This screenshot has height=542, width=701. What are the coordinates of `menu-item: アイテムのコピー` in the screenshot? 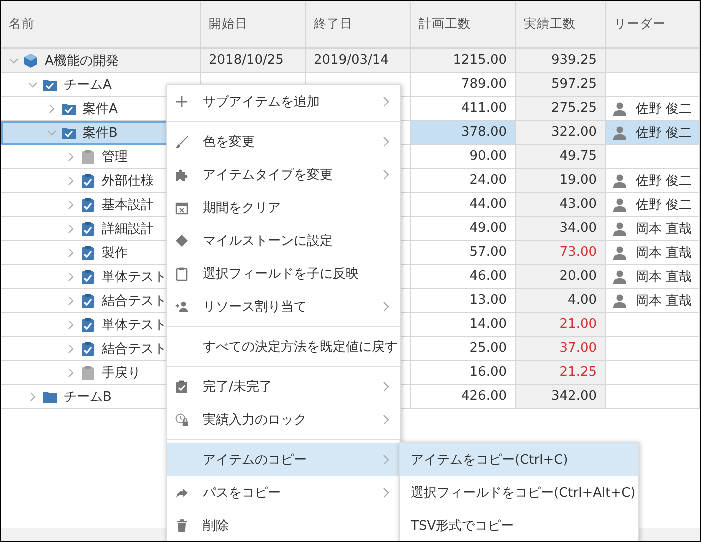 It's located at (283, 459).